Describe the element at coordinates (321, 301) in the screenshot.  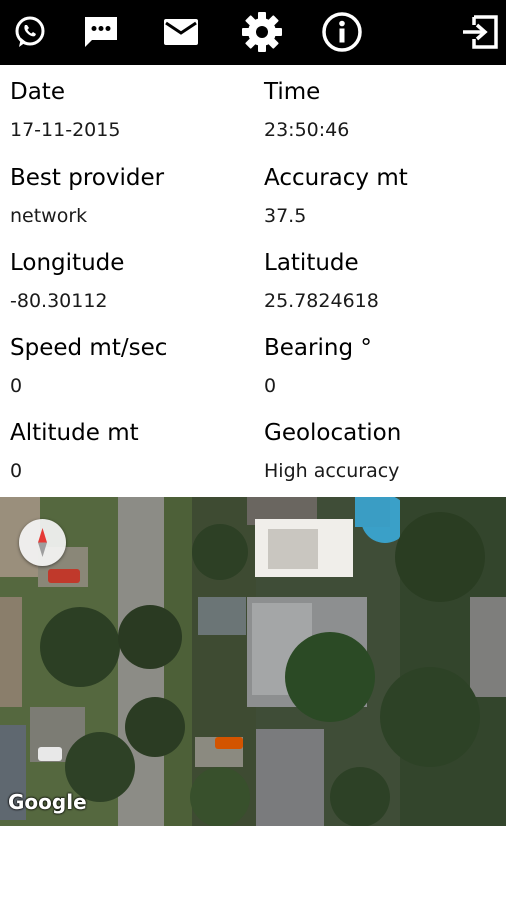
I see `latitude-value: 25.7824618` at that location.